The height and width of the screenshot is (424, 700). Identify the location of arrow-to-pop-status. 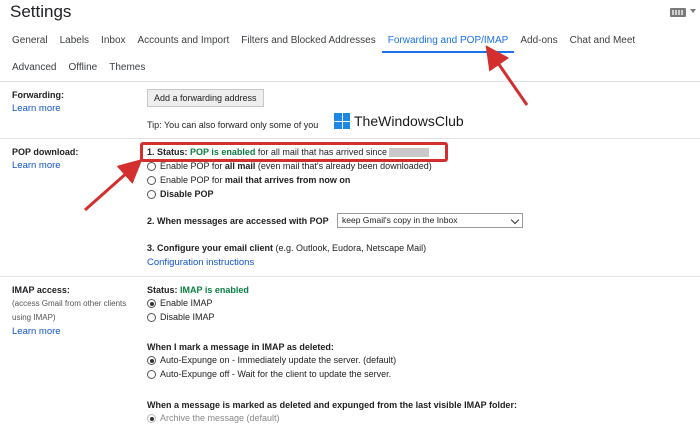
(113, 185).